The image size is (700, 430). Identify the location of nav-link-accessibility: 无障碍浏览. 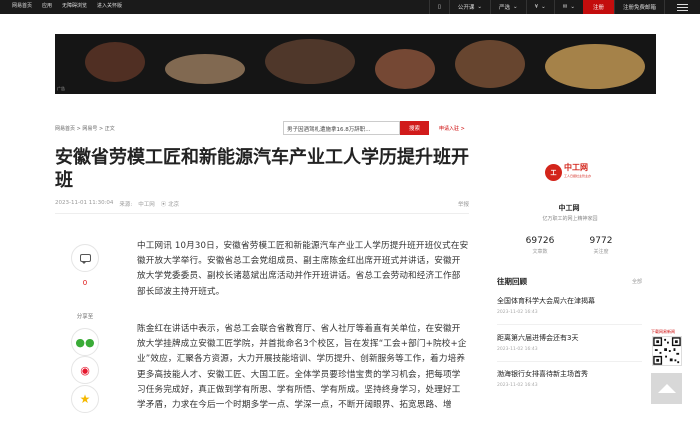
(74, 5).